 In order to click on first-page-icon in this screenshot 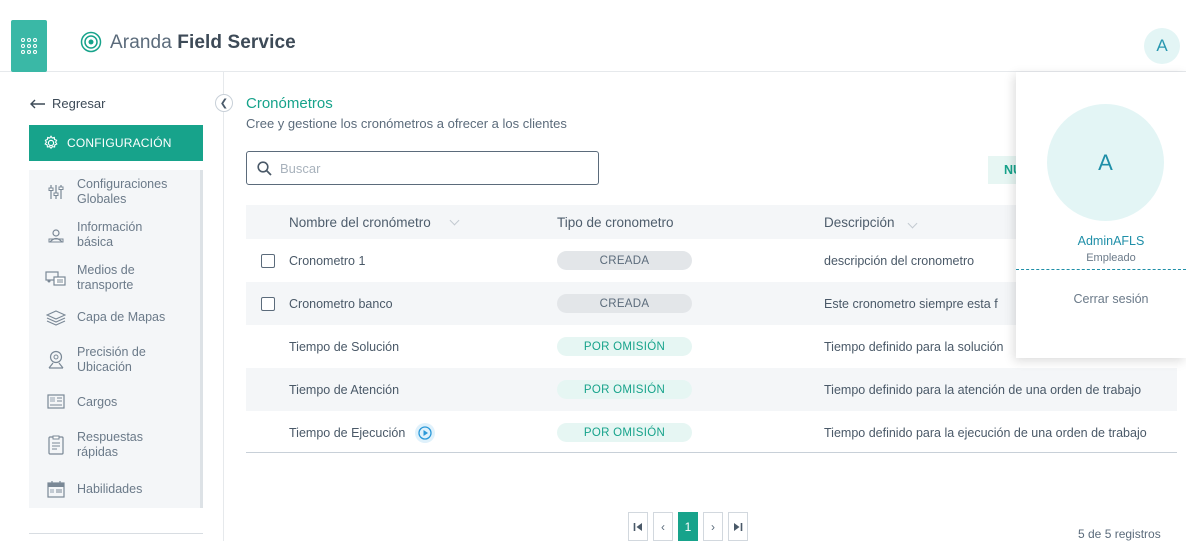, I will do `click(637, 526)`.